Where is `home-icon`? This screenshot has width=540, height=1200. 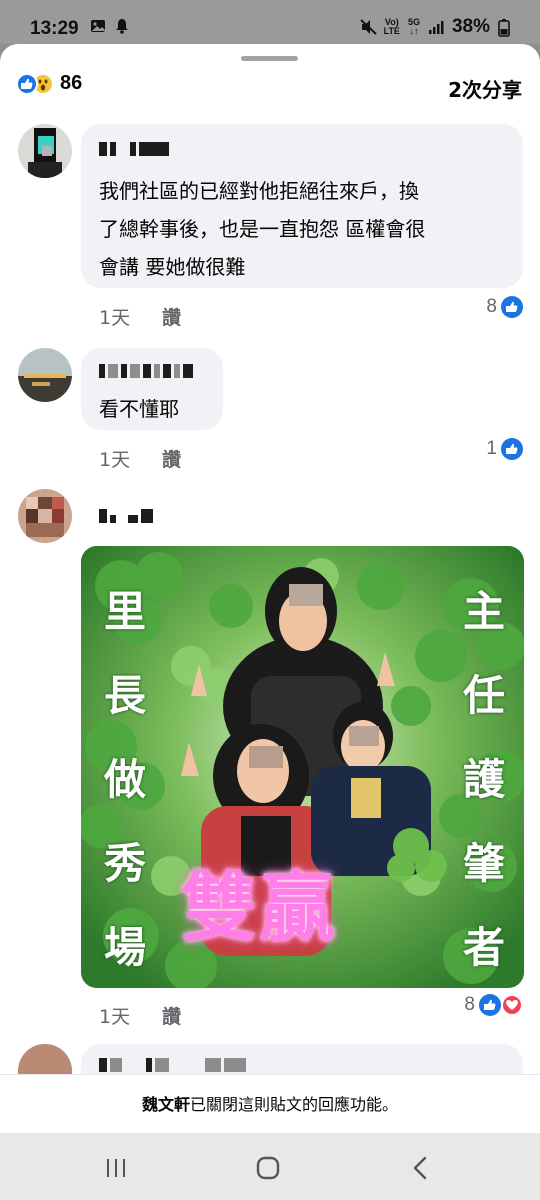
home-icon is located at coordinates (268, 1168).